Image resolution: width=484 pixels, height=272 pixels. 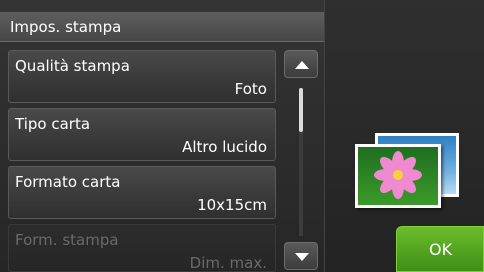 I want to click on scroll-up-button, so click(x=301, y=64).